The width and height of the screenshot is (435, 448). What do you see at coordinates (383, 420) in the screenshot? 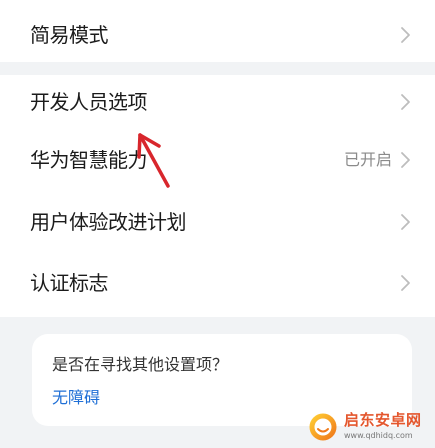
I see `watermark-site-name: 启东安卓网` at bounding box center [383, 420].